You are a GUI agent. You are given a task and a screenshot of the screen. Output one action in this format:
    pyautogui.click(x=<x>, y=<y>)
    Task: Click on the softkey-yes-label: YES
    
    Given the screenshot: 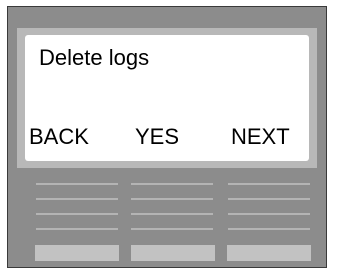 What is the action you would take?
    pyautogui.click(x=157, y=137)
    